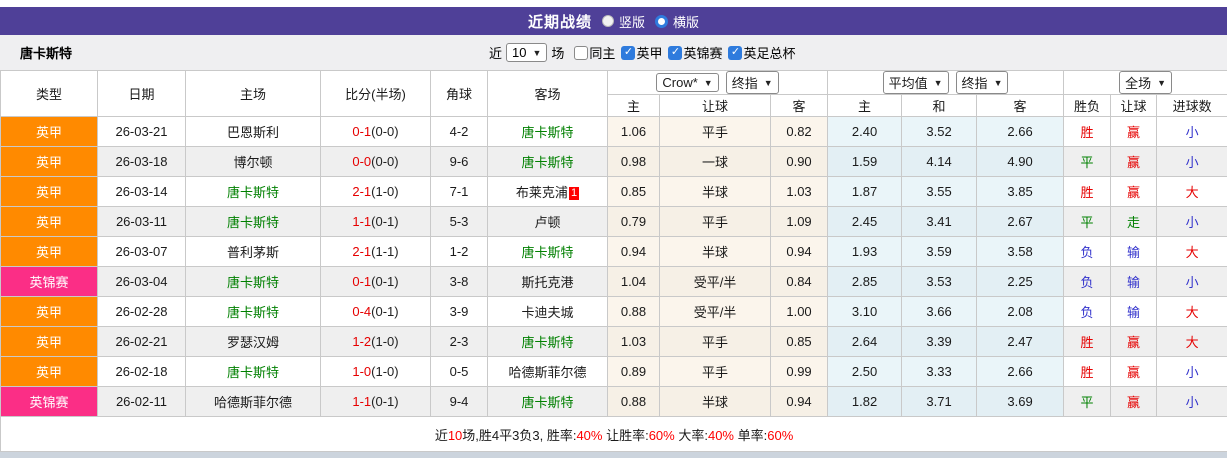 The height and width of the screenshot is (458, 1227). Describe the element at coordinates (915, 82) in the screenshot. I see `avg-select: 平均值 ▼` at that location.